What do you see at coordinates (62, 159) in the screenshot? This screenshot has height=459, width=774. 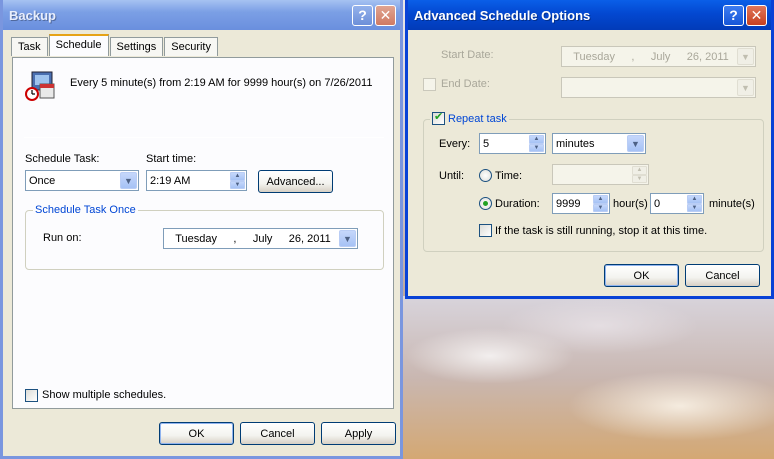 I see `schedule-task-label: Schedule Task:` at bounding box center [62, 159].